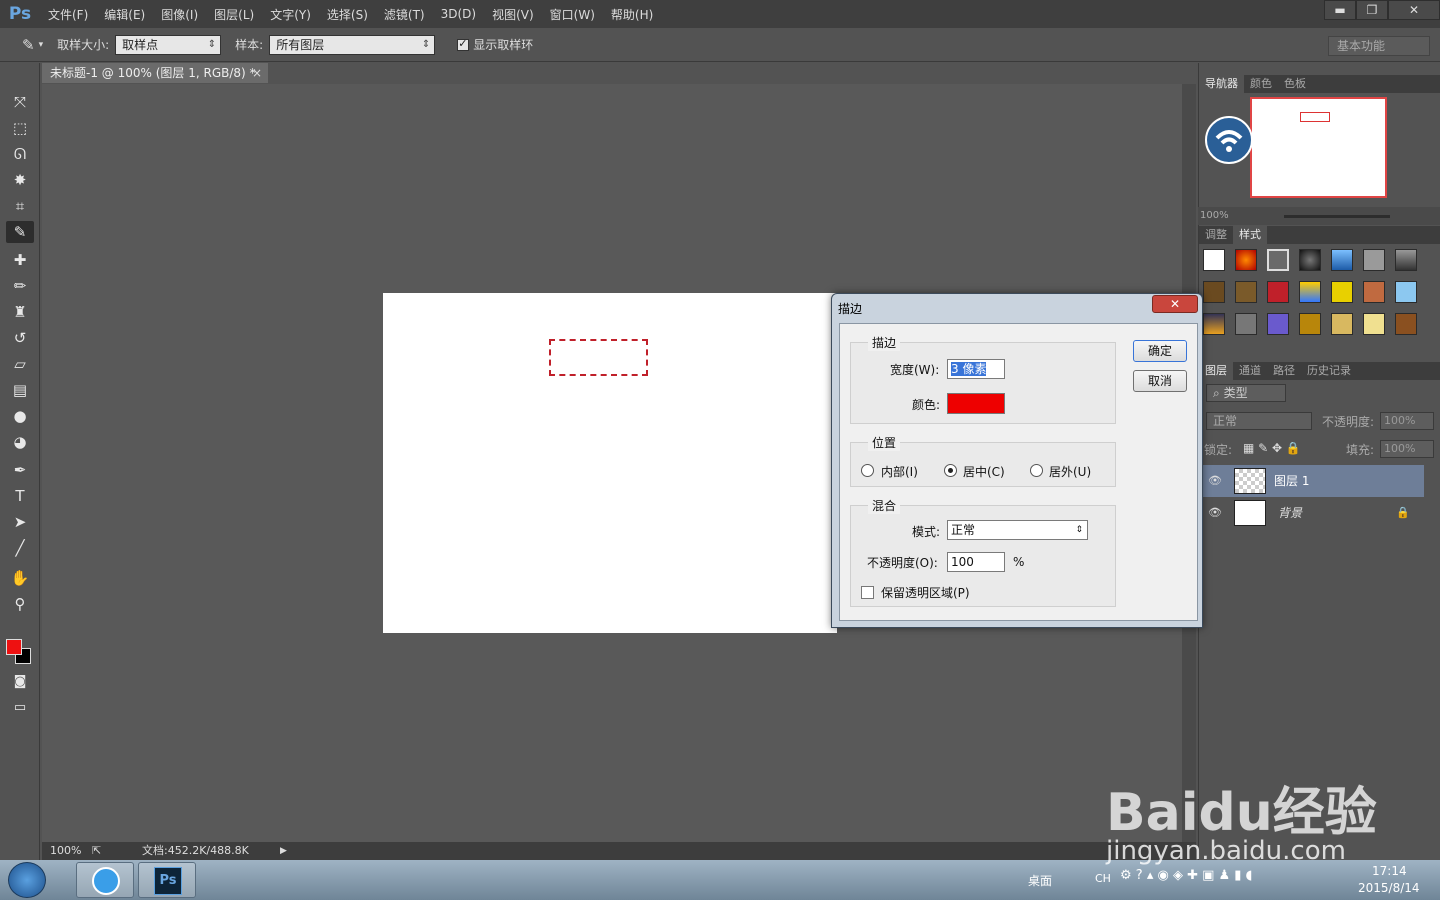  Describe the element at coordinates (1160, 351) in the screenshot. I see `ok-button: 确定` at that location.